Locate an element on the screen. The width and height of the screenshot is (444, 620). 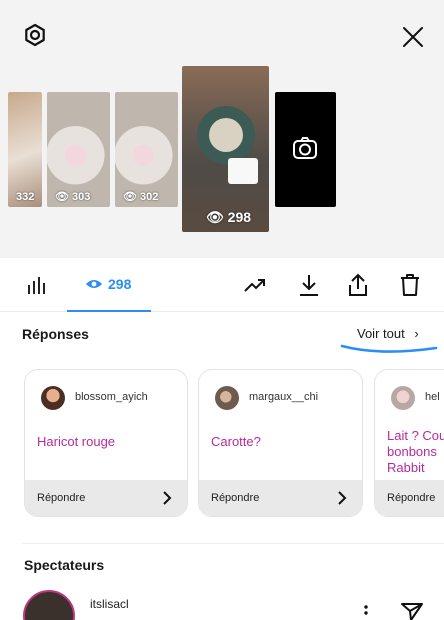
trash-icon is located at coordinates (410, 285).